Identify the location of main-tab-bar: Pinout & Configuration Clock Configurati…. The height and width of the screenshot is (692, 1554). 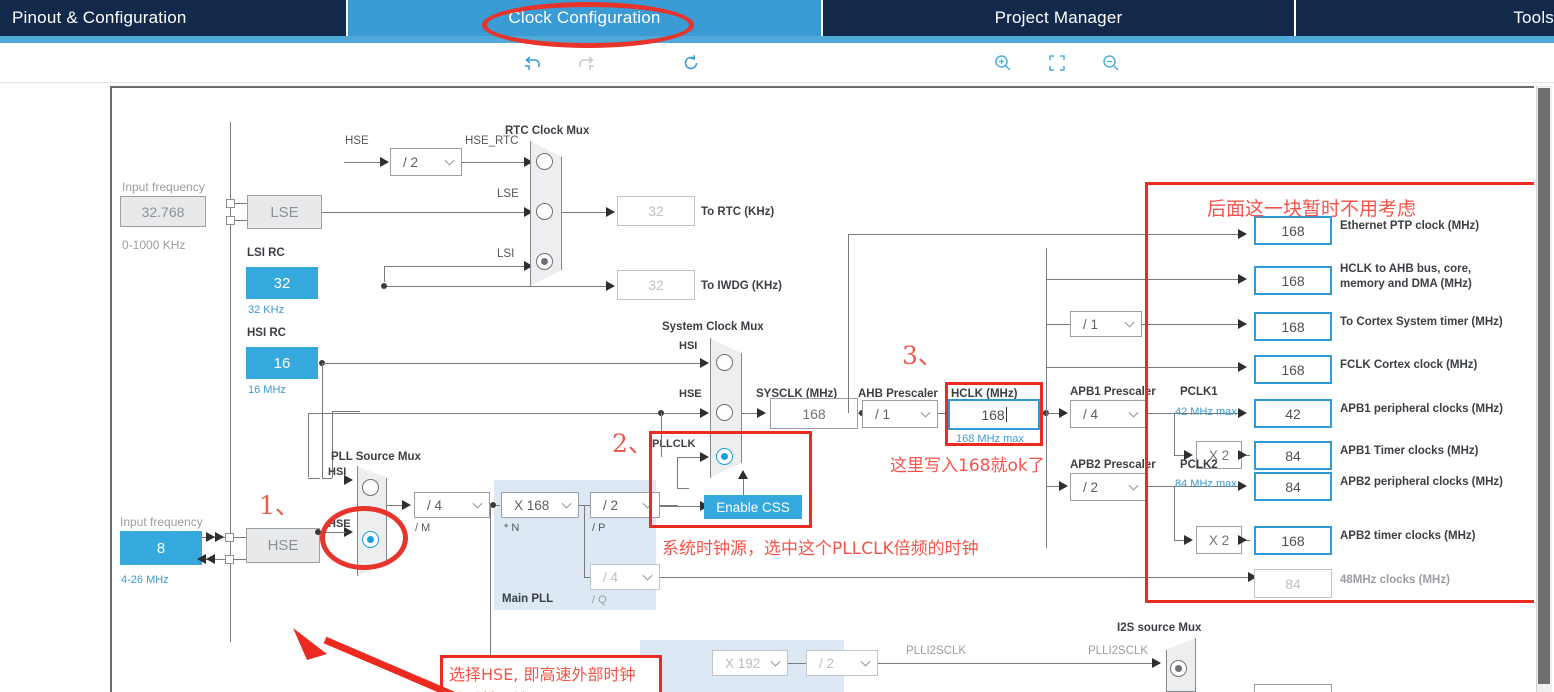
(777, 18).